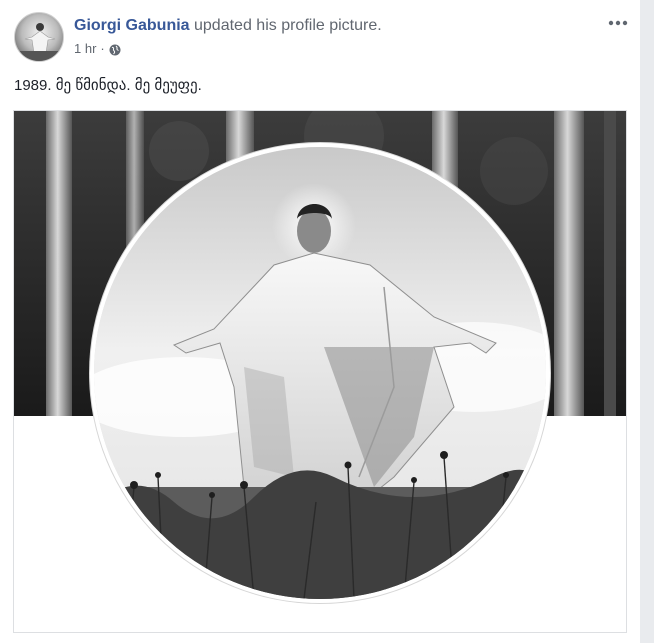  I want to click on post-action-text: updated his profile picture., so click(285, 25).